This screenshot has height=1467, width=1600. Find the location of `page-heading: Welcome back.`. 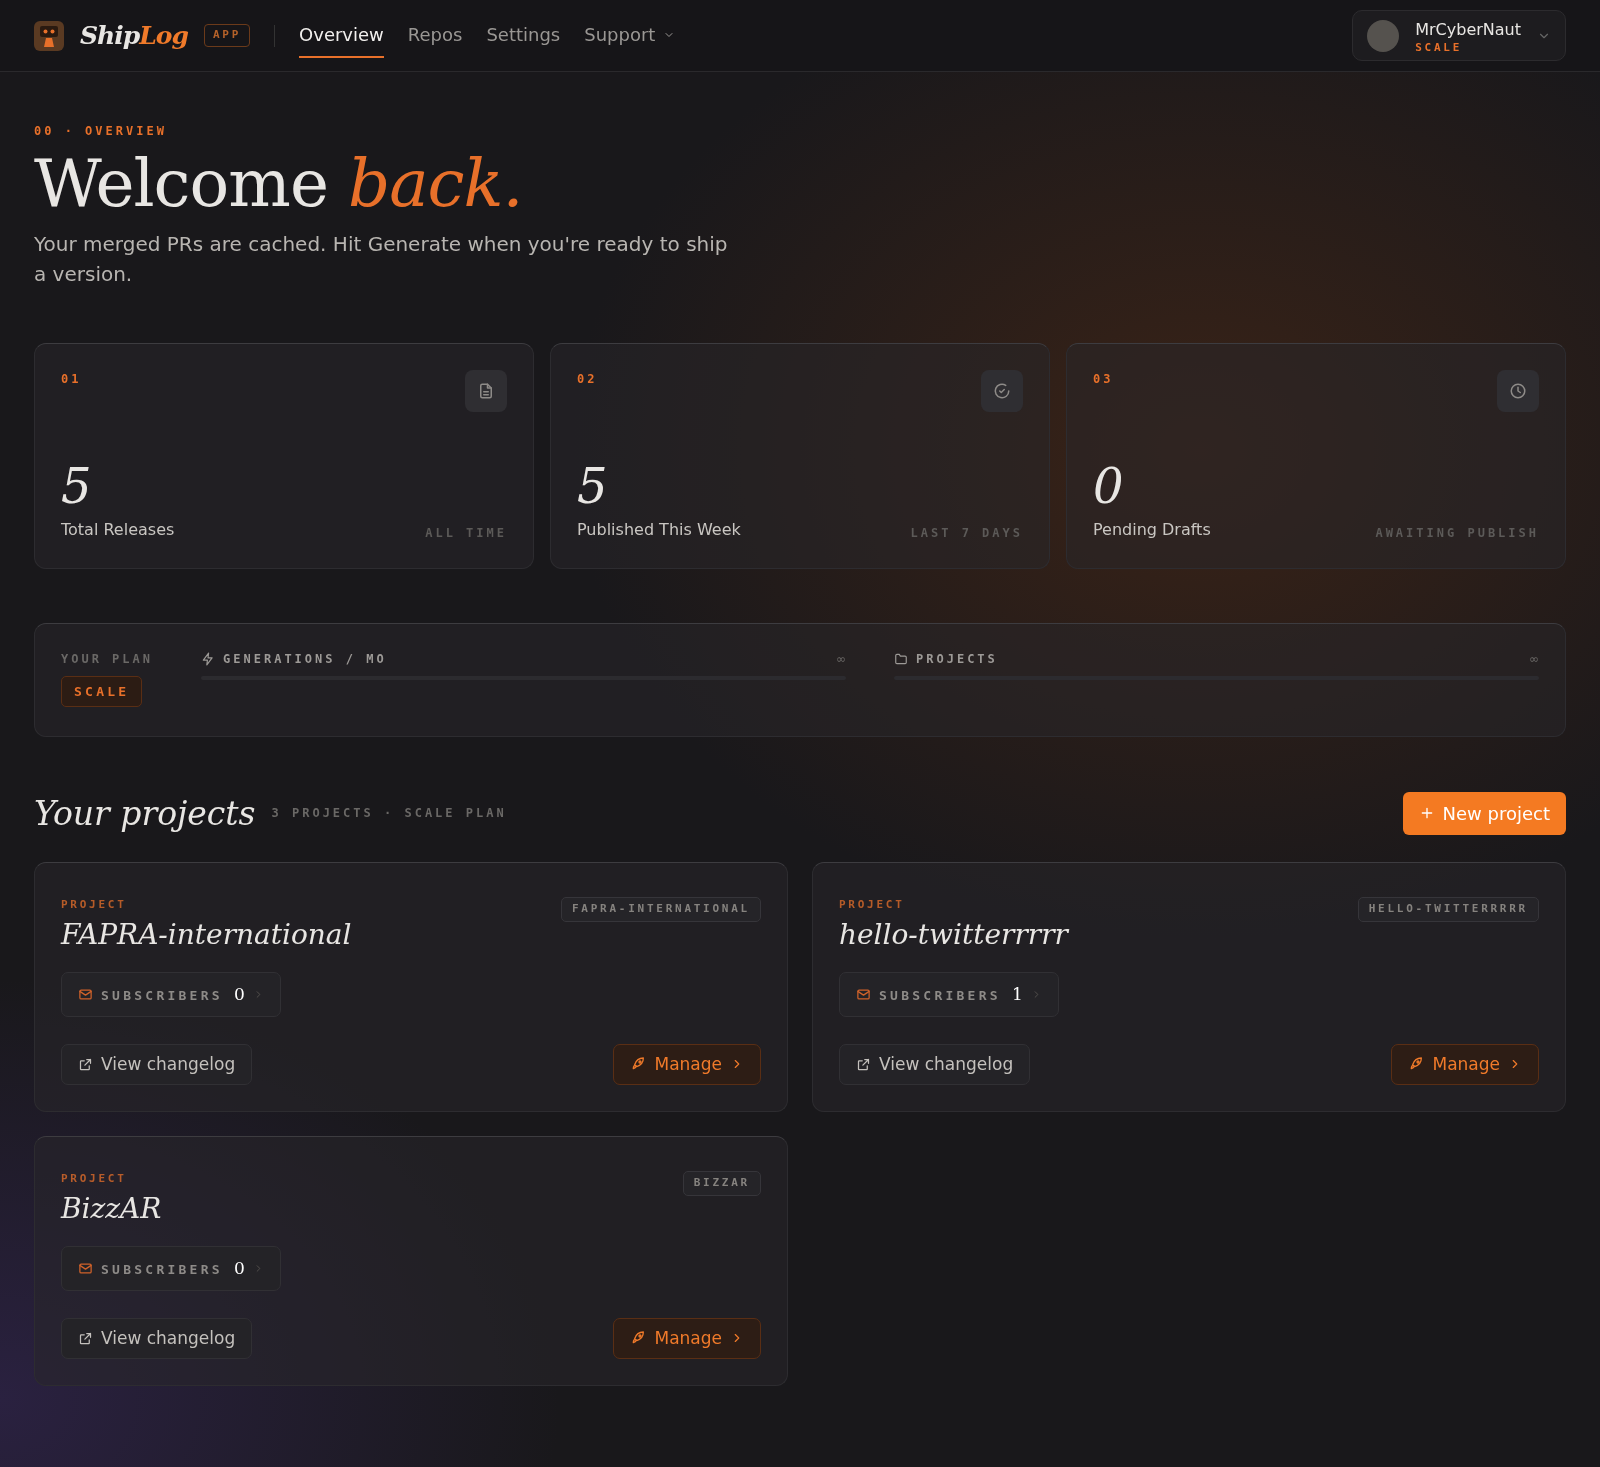

page-heading: Welcome back. is located at coordinates (279, 184).